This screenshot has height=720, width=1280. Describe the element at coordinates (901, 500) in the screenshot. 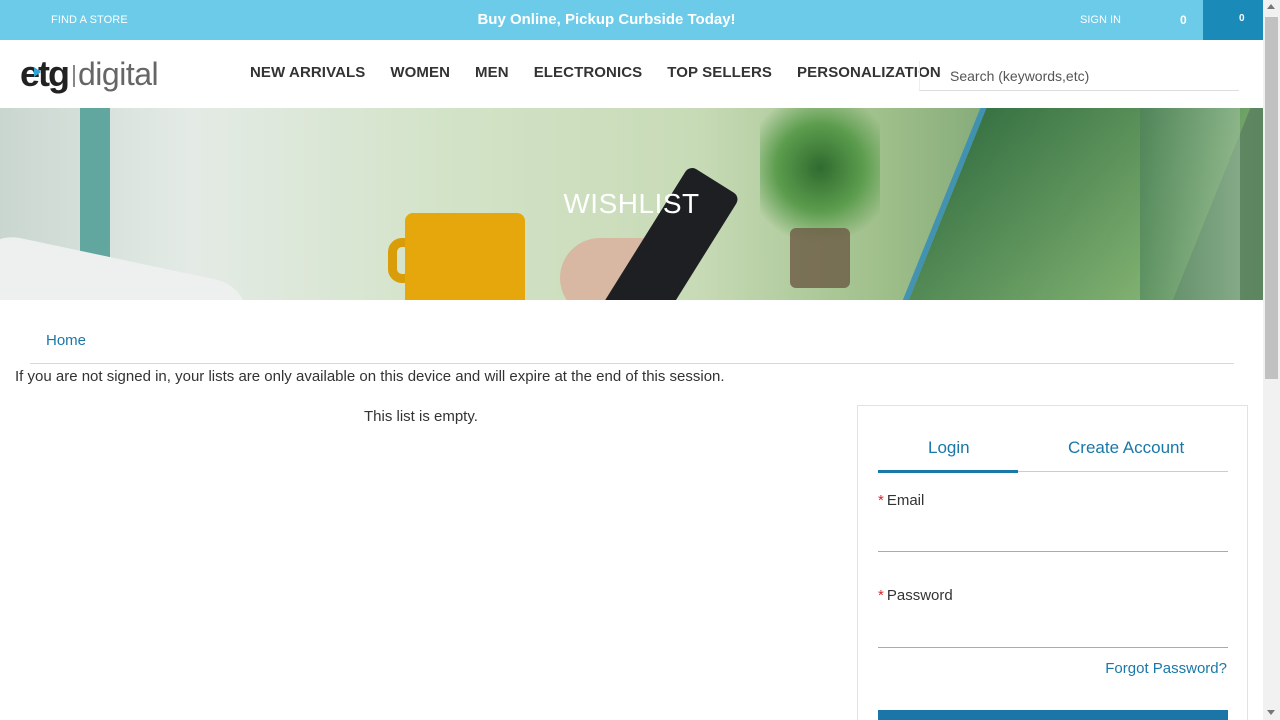

I see `email-label: * Email` at that location.